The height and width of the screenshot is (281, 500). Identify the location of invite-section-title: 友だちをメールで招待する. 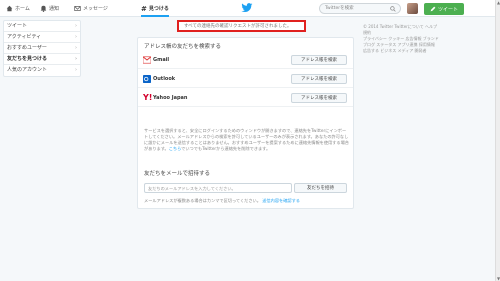
(177, 174).